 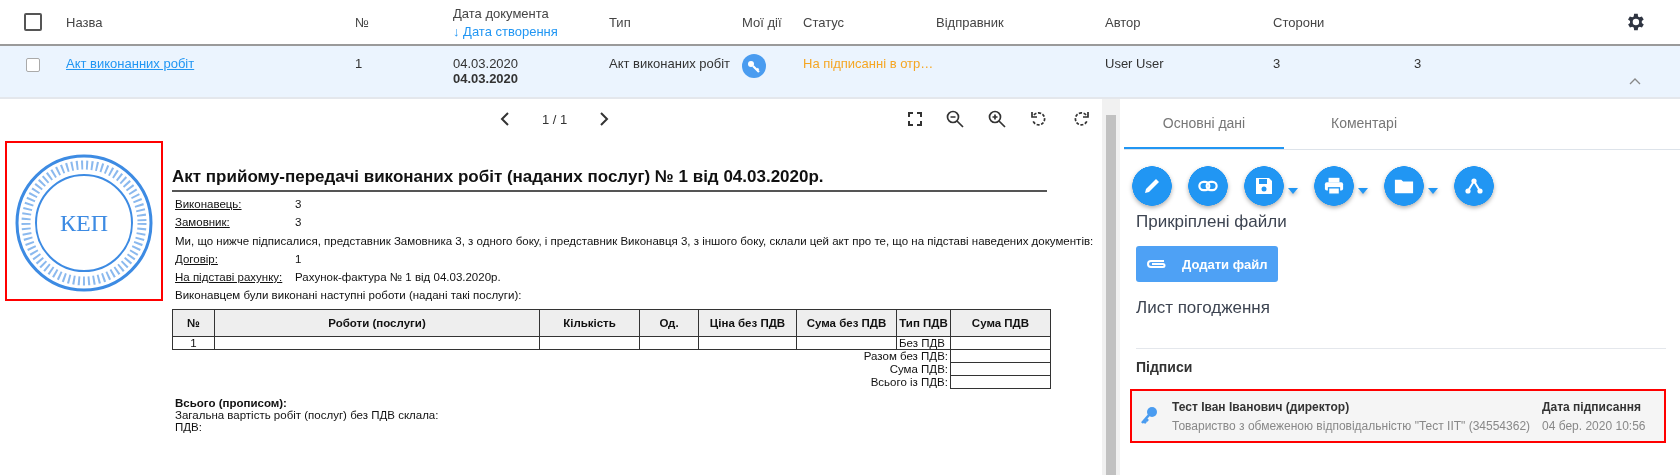 I want to click on zoom-out-icon, so click(x=955, y=119).